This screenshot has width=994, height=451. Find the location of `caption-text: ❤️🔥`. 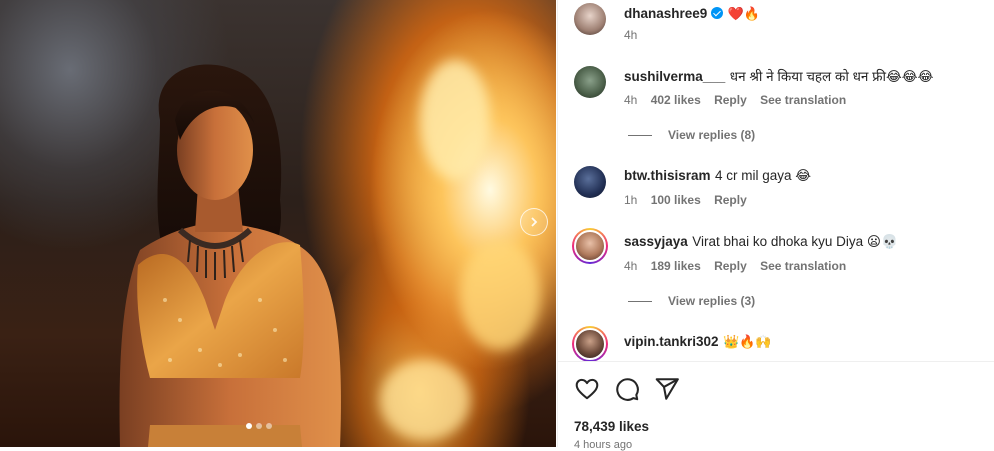

caption-text: ❤️🔥 is located at coordinates (744, 14).